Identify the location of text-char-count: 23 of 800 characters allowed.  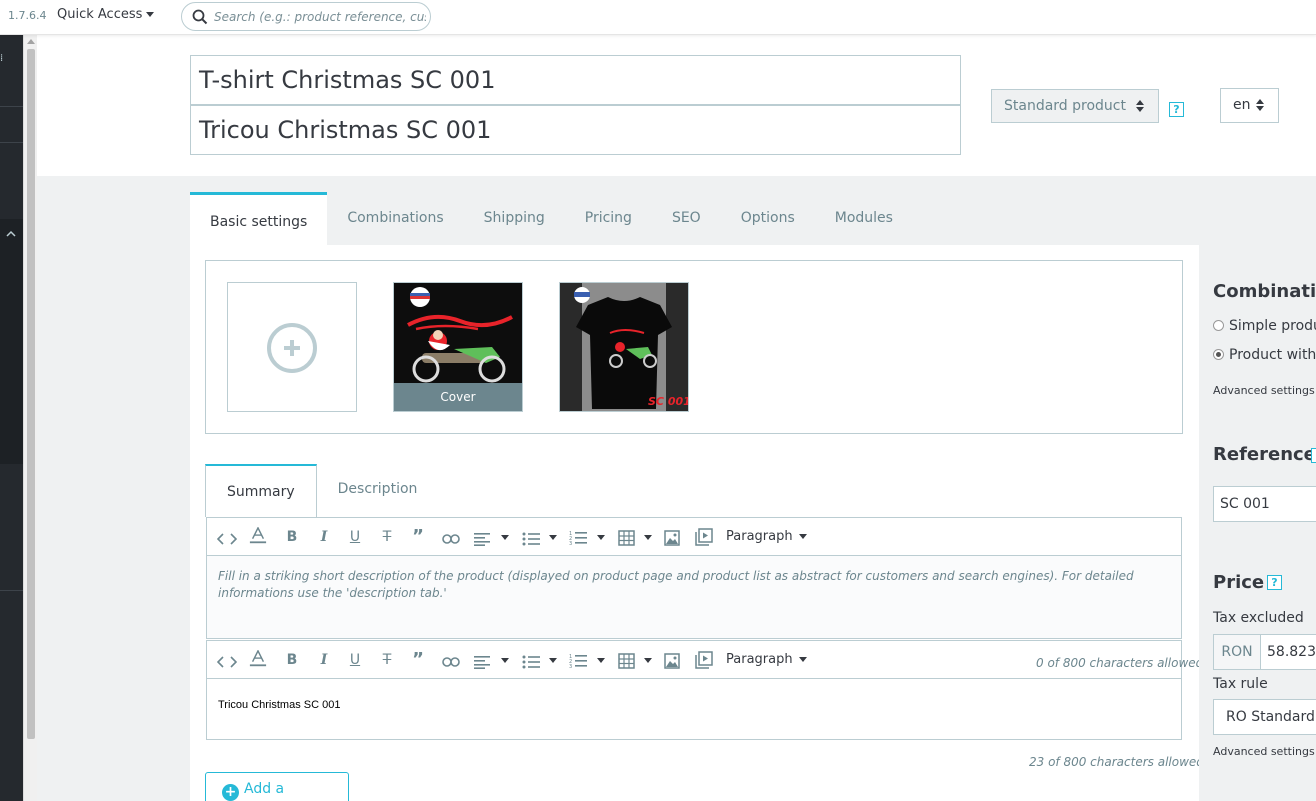
(1116, 762).